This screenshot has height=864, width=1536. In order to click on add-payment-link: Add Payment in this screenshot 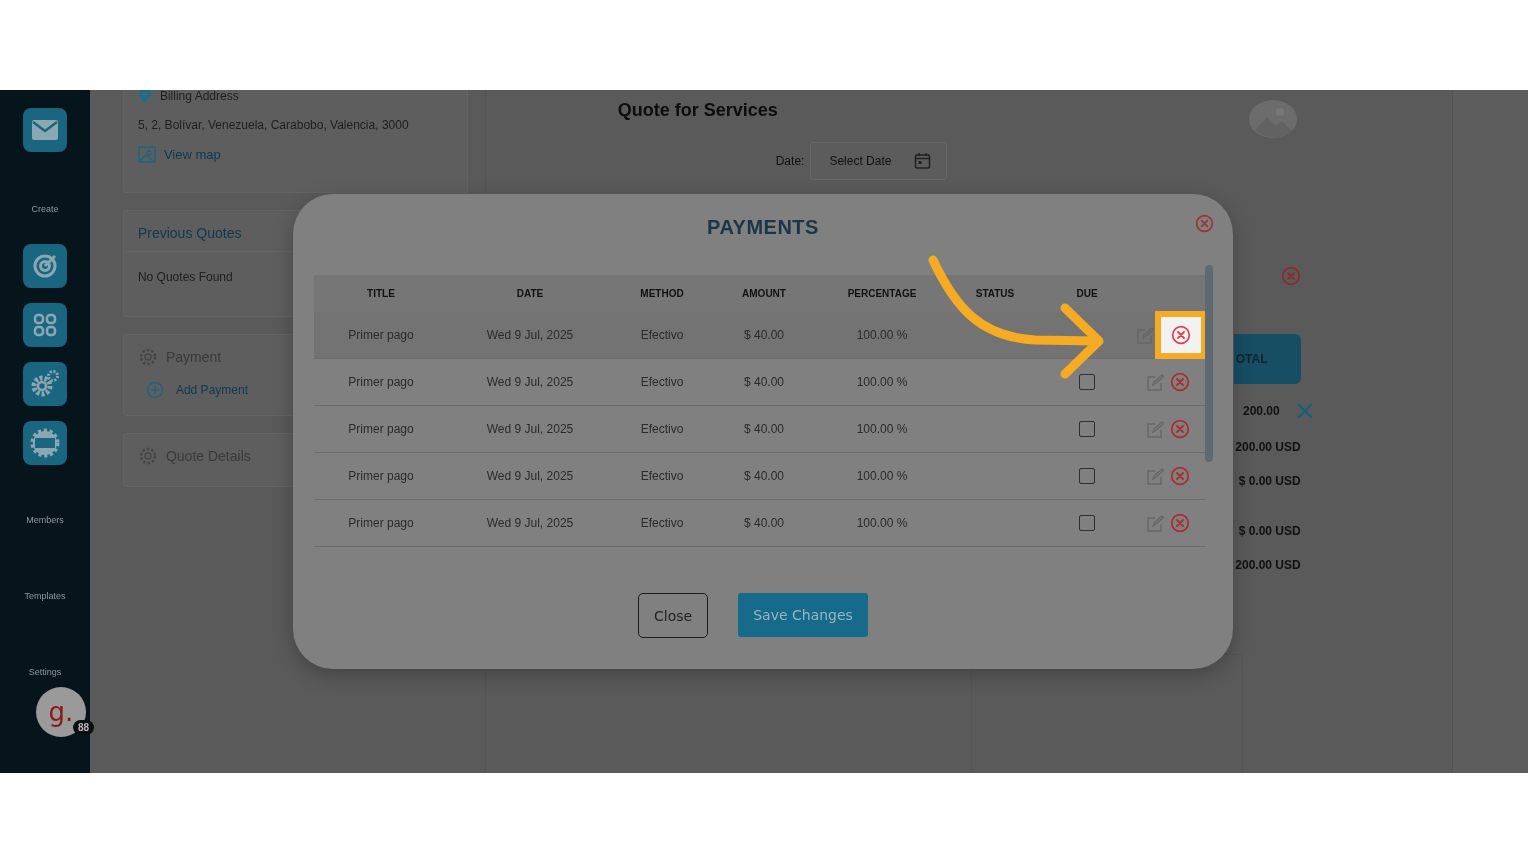, I will do `click(196, 390)`.